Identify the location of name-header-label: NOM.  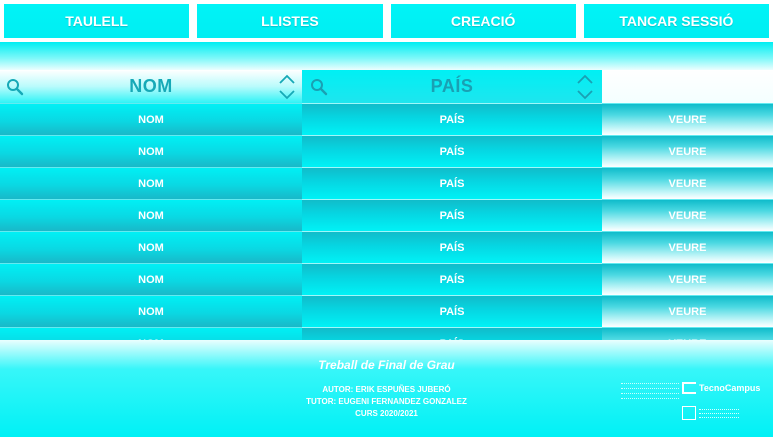
(151, 86).